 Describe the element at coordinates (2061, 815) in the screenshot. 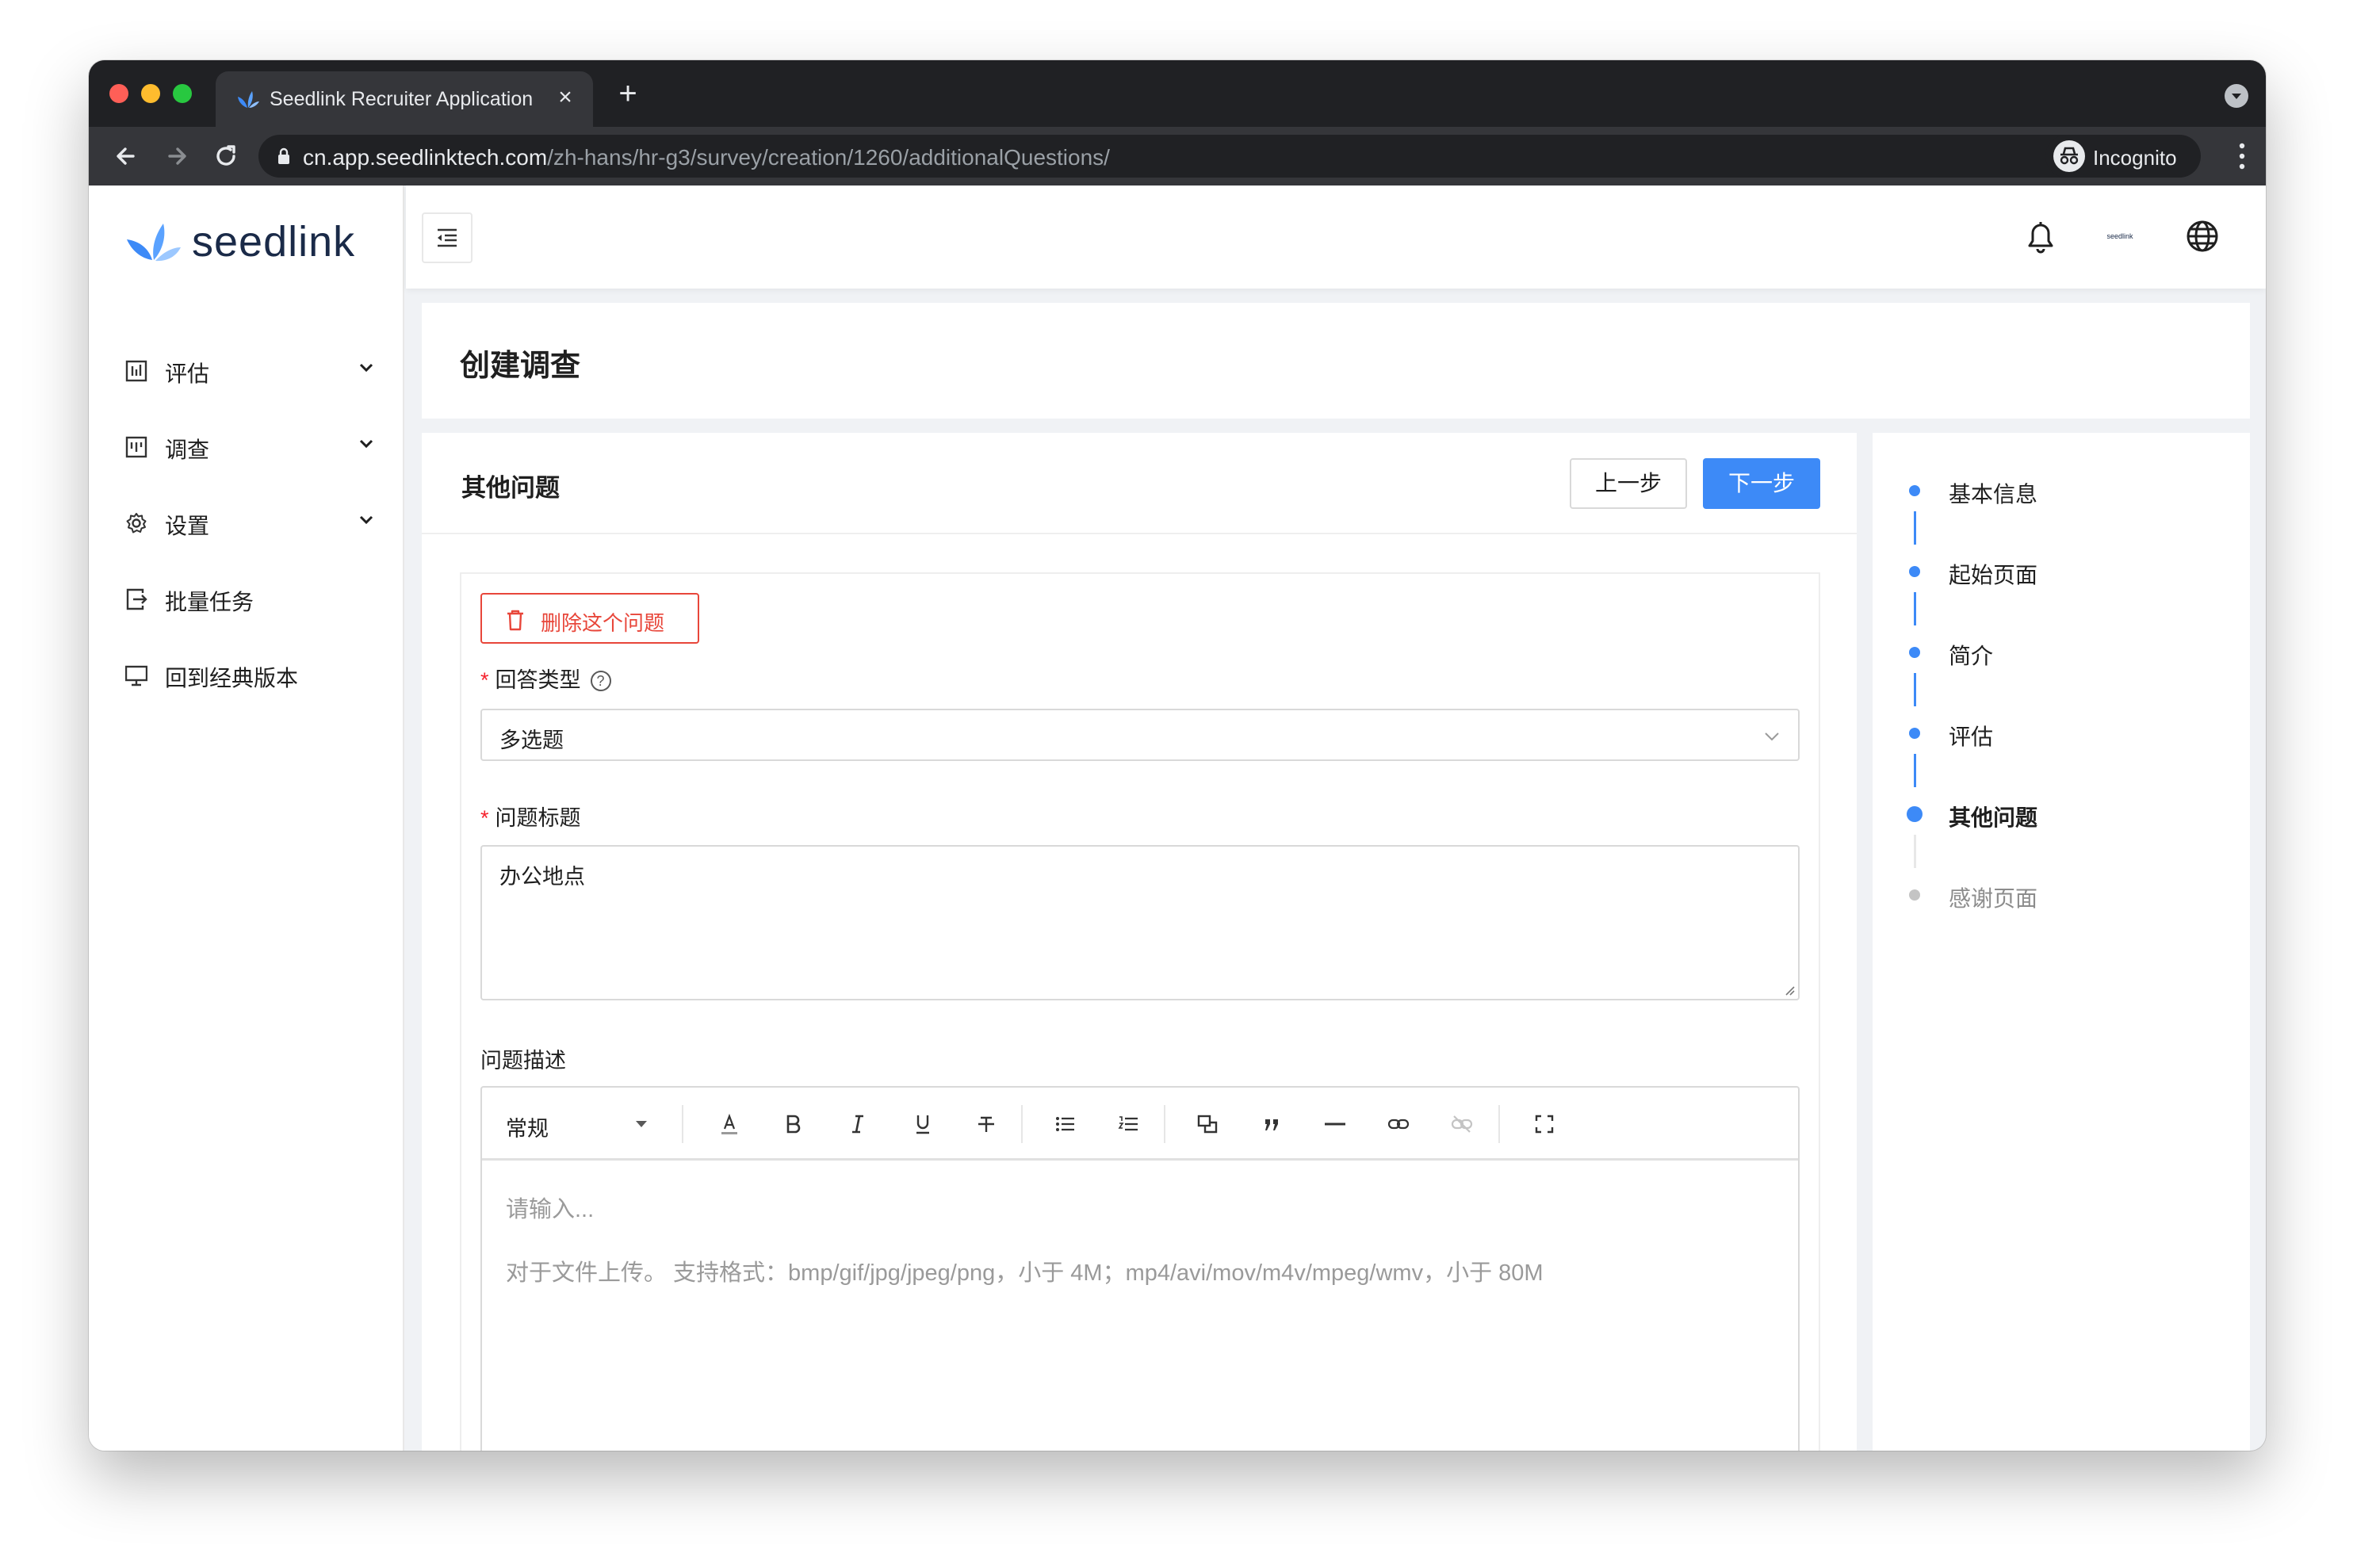

I see `step-other-questions: 其他问题` at that location.